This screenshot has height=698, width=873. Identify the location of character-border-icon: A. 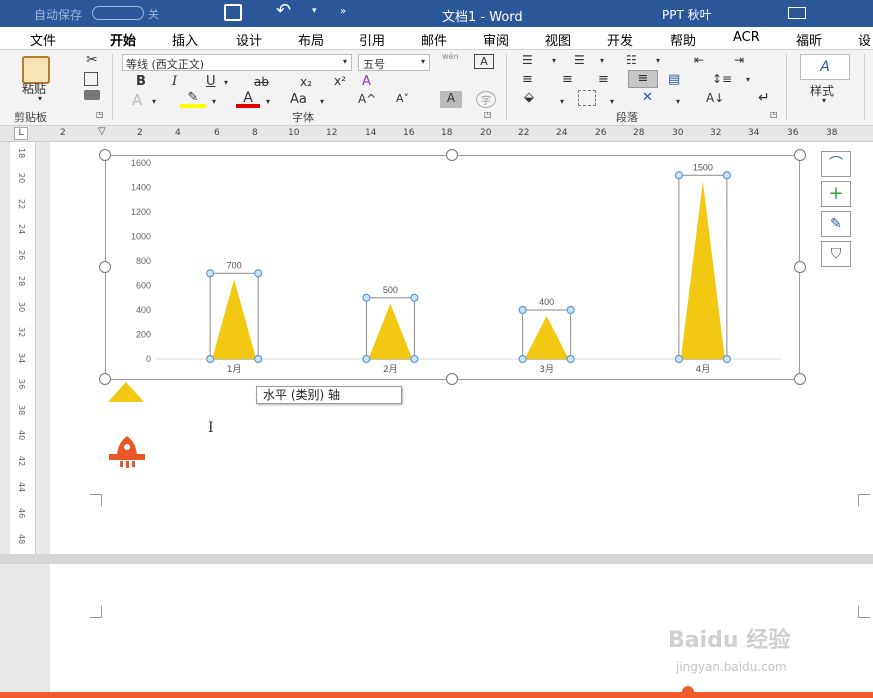
(484, 61).